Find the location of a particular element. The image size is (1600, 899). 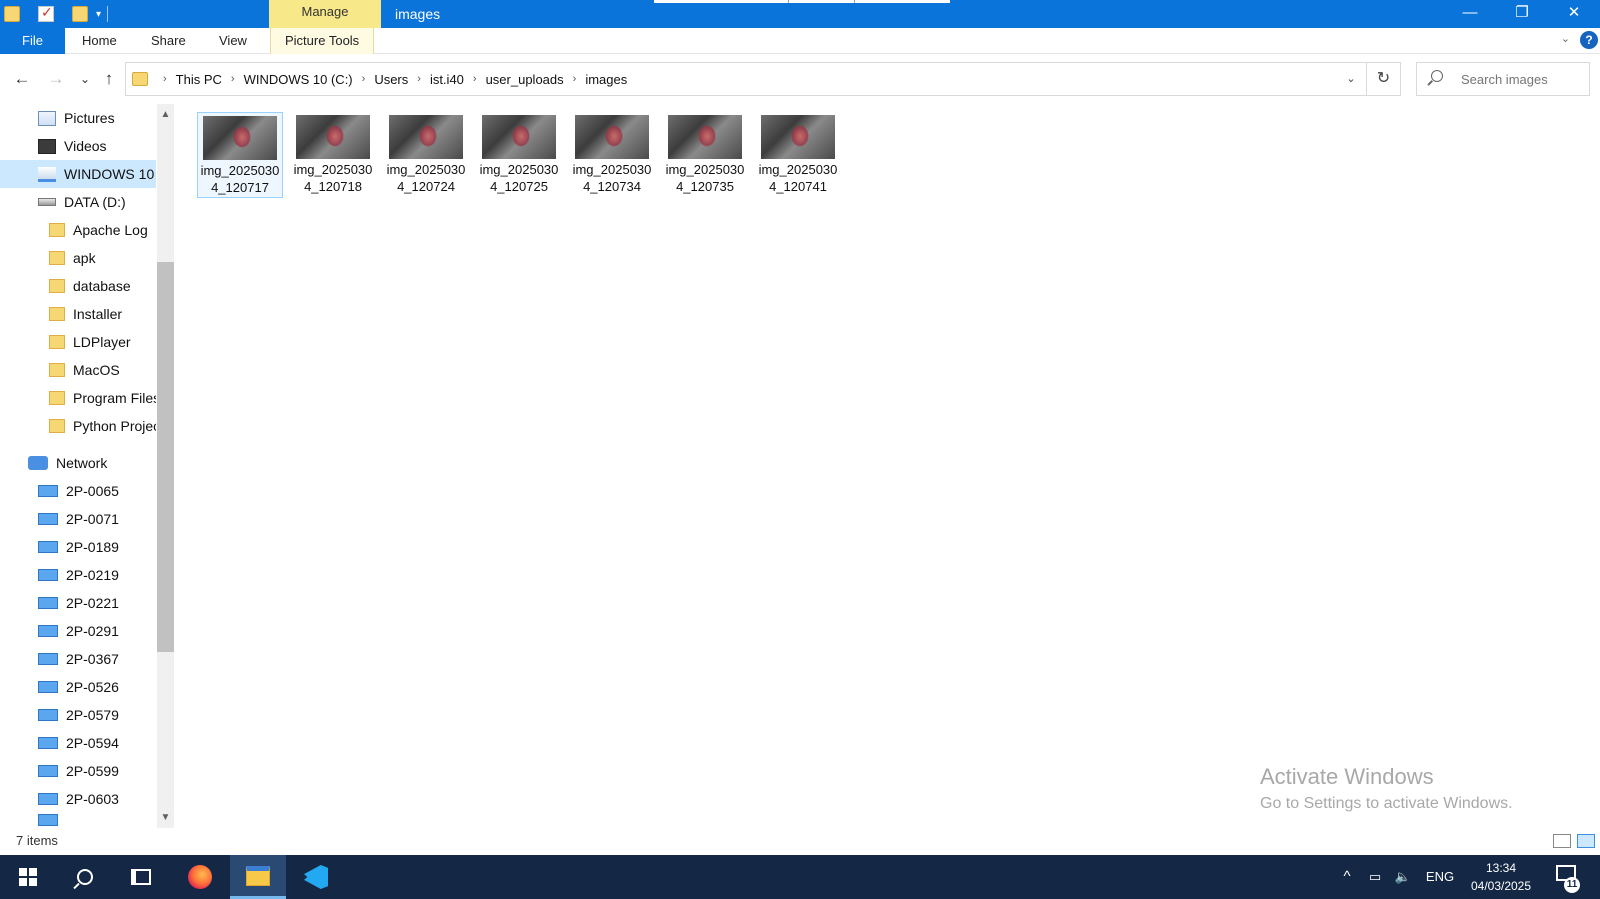

sidebar-item-apache-log: Apache Log is located at coordinates (78, 230).